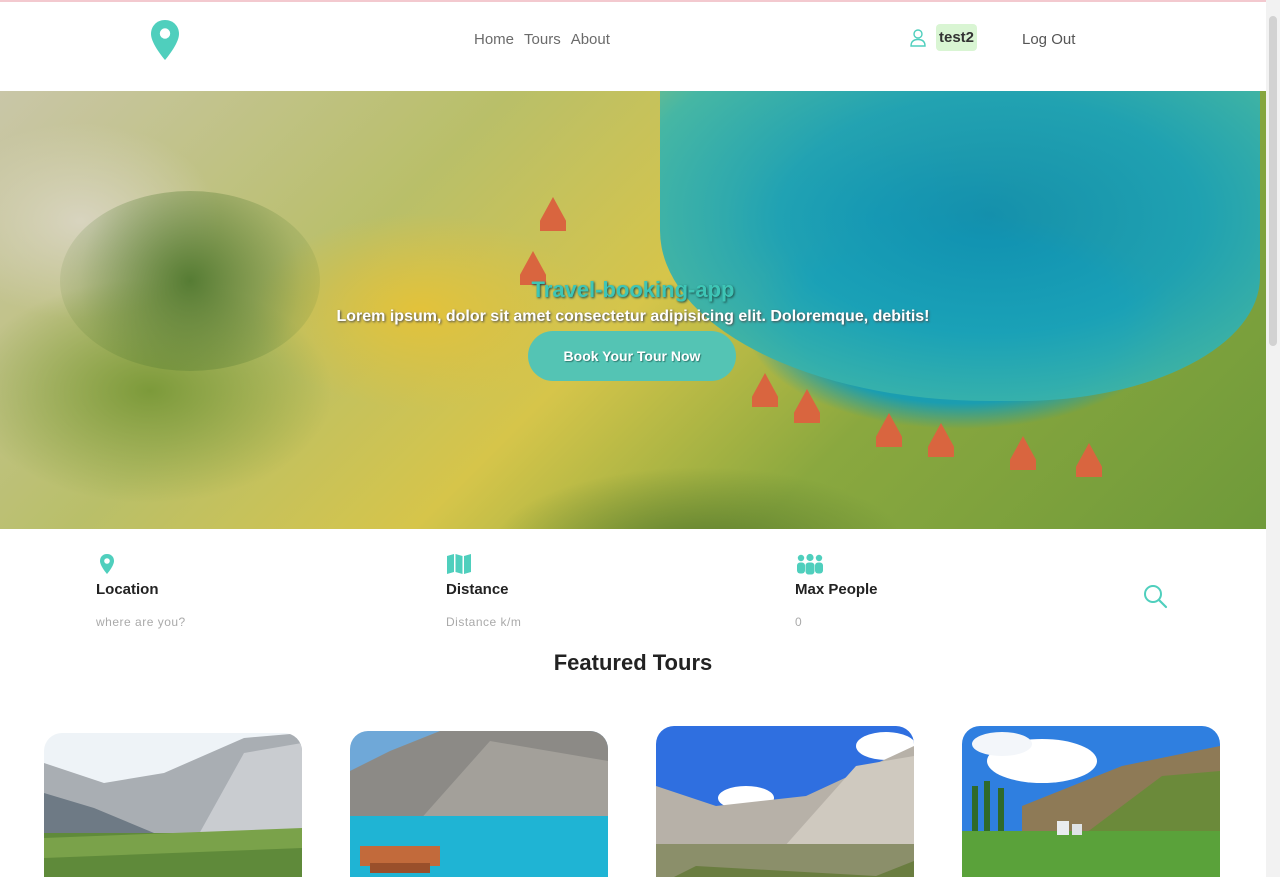 The width and height of the screenshot is (1280, 877). I want to click on logout-button: Log Out, so click(1048, 39).